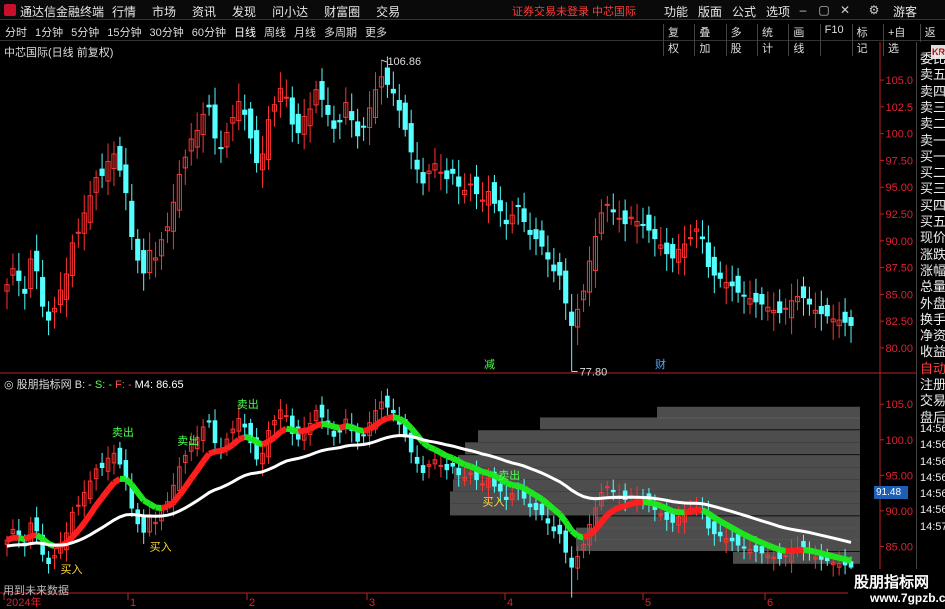  Describe the element at coordinates (9, 385) in the screenshot. I see `indicator-settings-icon: ◎` at that location.